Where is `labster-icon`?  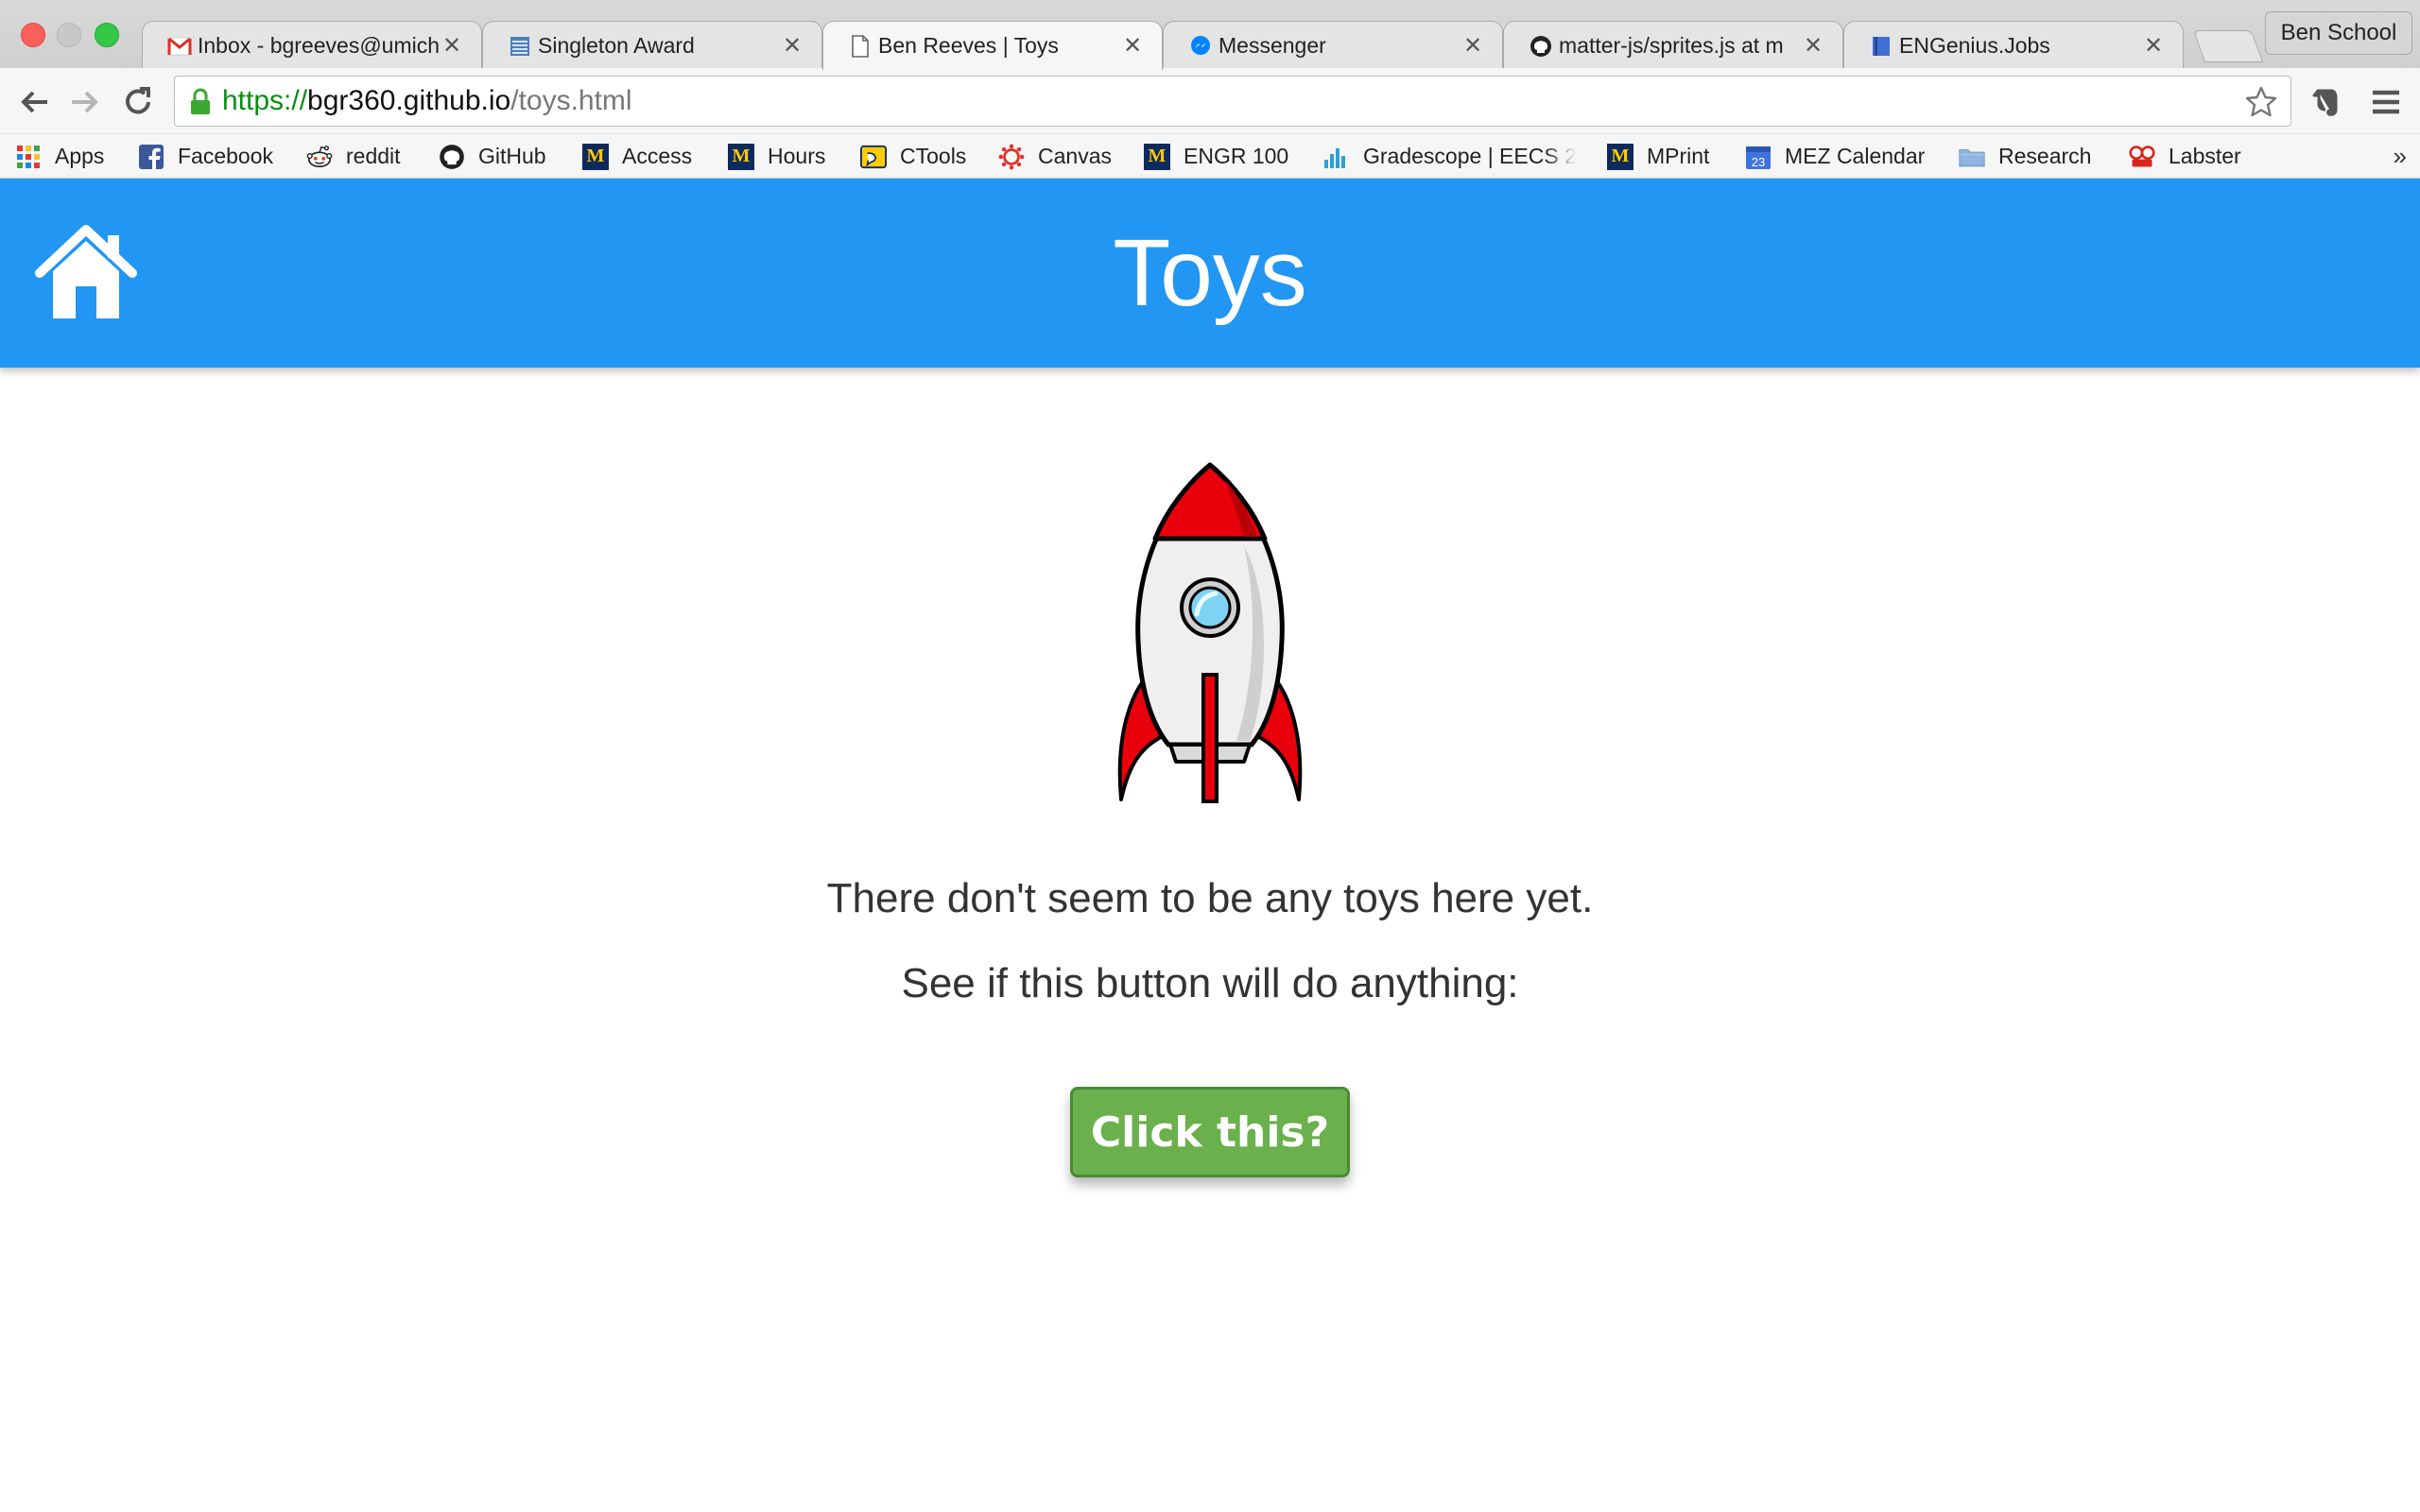 labster-icon is located at coordinates (2142, 157).